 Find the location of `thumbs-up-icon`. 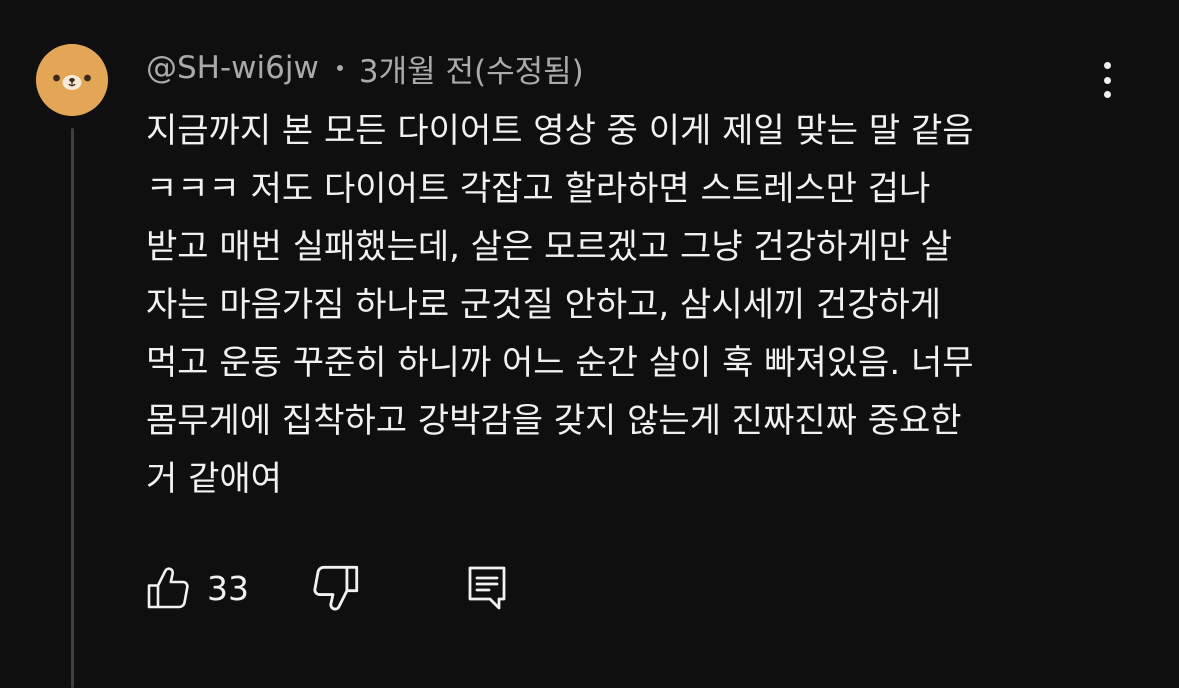

thumbs-up-icon is located at coordinates (168, 588).